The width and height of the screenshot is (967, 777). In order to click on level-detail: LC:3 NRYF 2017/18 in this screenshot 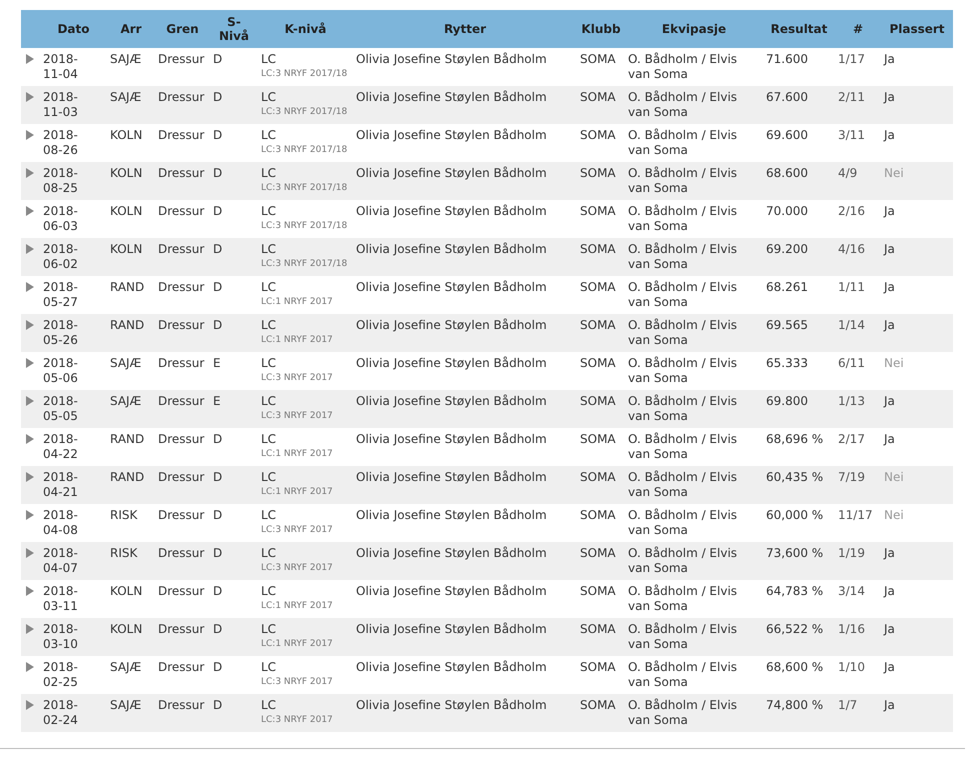, I will do `click(304, 188)`.